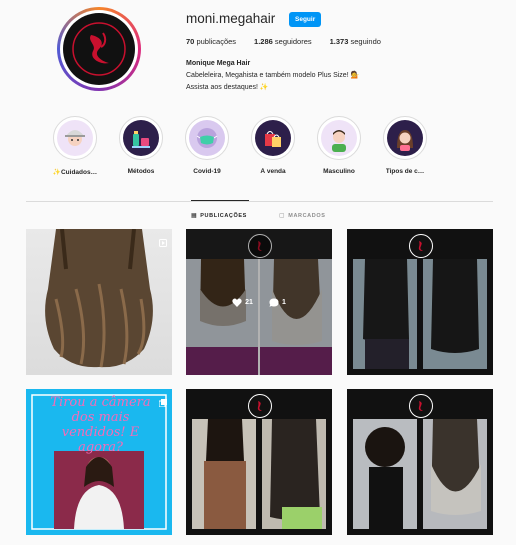  What do you see at coordinates (273, 138) in the screenshot?
I see `shopping-bag-icon` at bounding box center [273, 138].